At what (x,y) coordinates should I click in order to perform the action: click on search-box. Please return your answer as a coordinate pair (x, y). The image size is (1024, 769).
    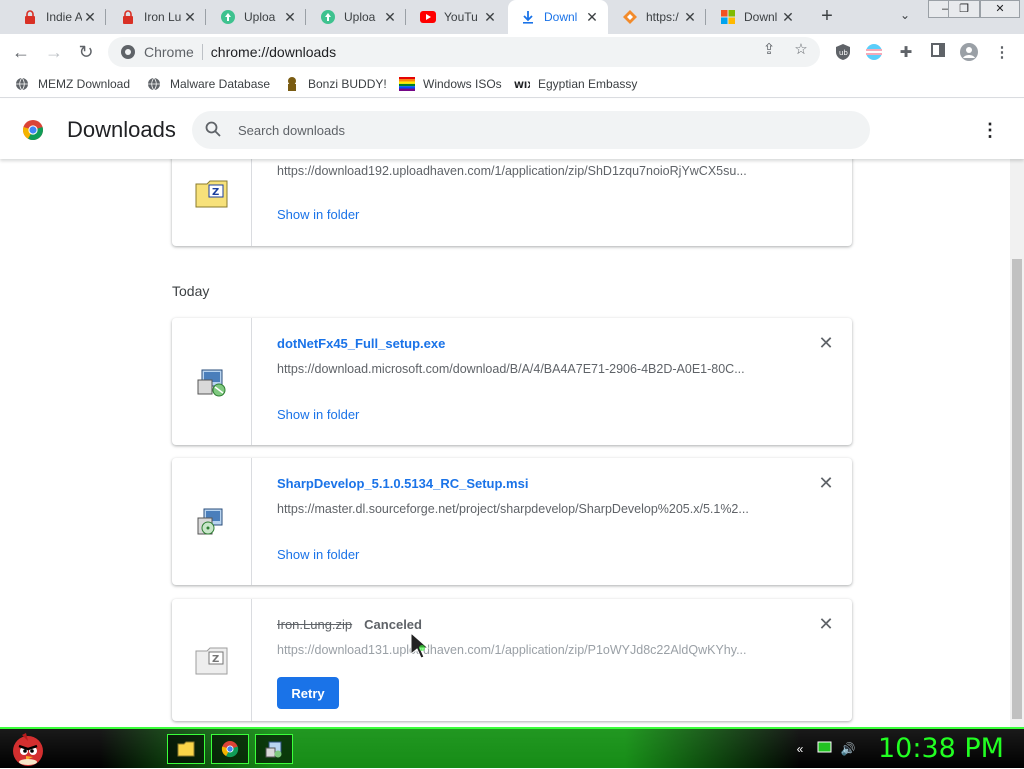
    Looking at the image, I should click on (531, 130).